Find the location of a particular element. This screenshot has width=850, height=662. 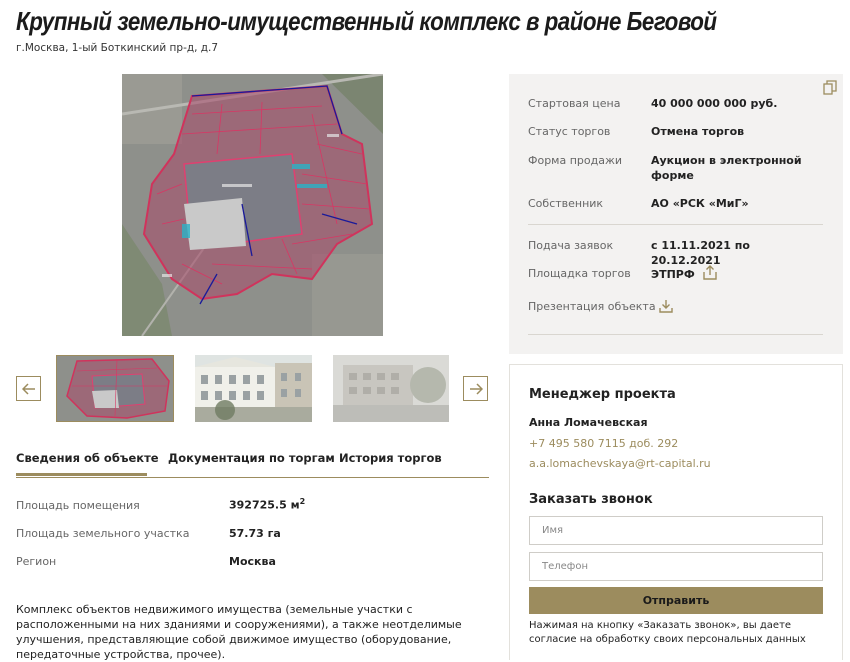

submit-callback-button: Отправить is located at coordinates (676, 600).